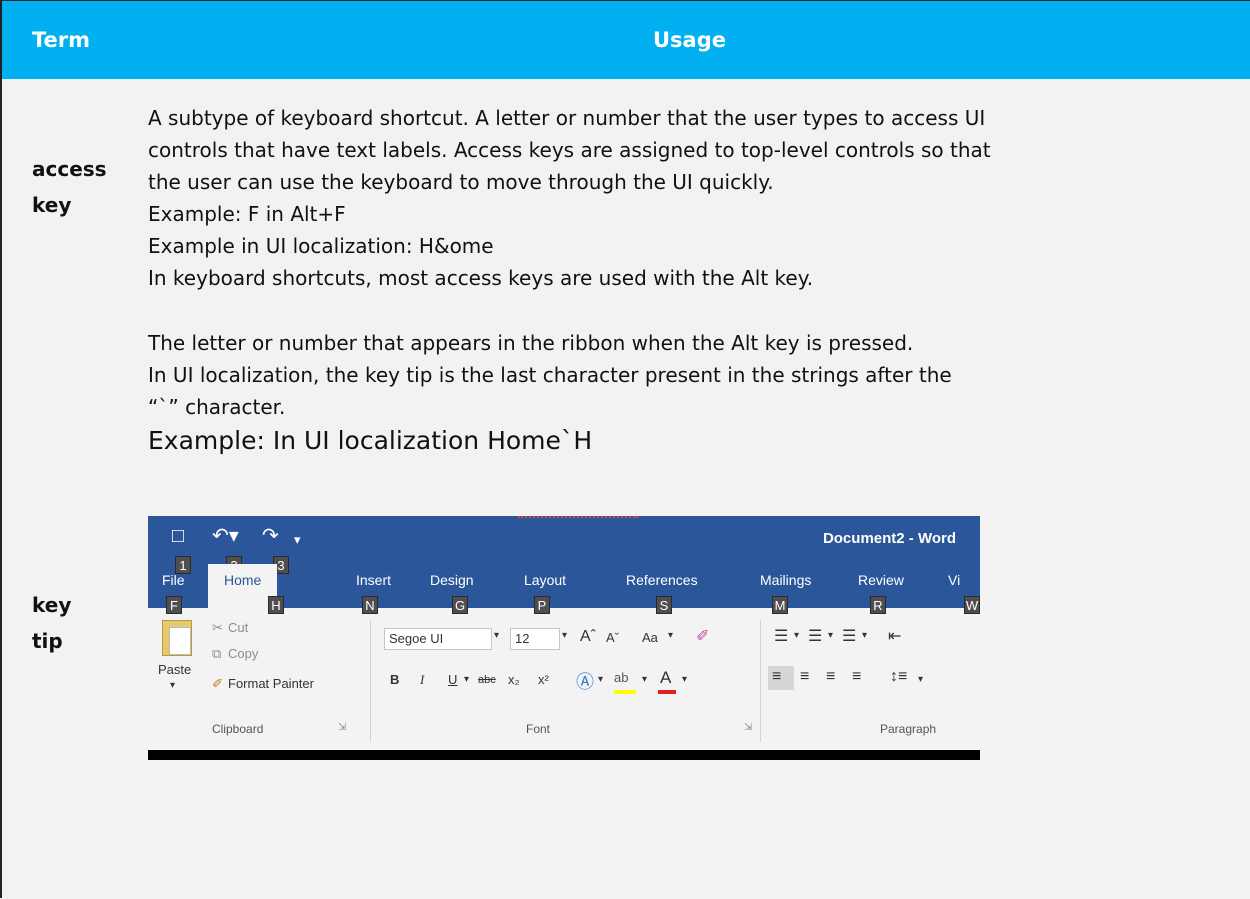  I want to click on scissors-icon: ✂, so click(217, 627).